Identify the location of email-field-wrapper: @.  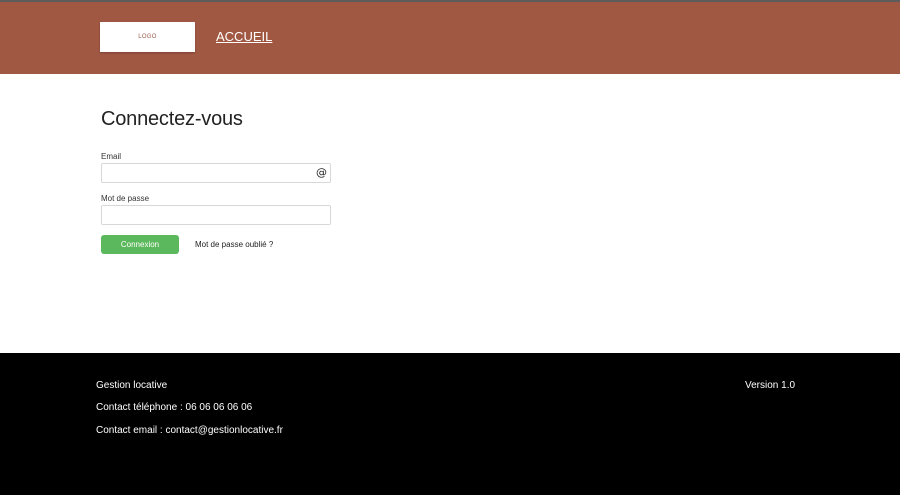
(216, 173).